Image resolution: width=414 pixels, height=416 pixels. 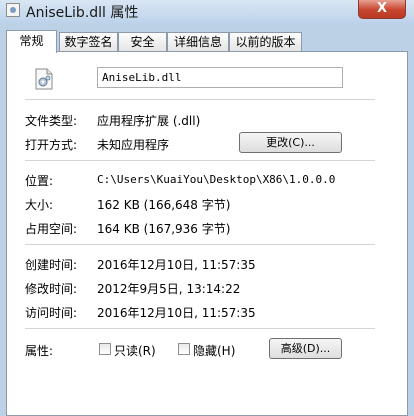 I want to click on tab-strip: 常规 数字签名 安全 详细信息 以前的版本, so click(x=206, y=41).